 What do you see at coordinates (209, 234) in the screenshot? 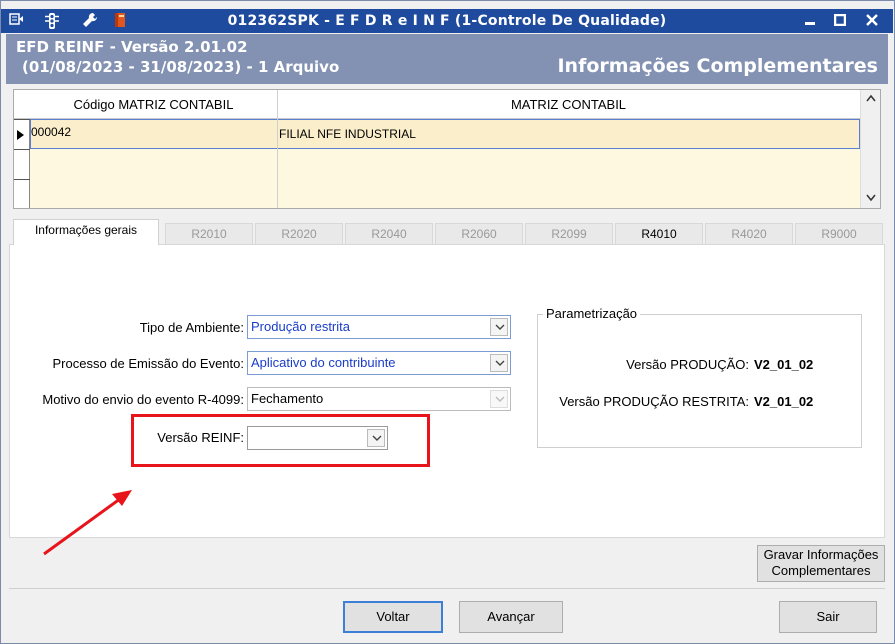
I see `tab-r2010: R2010` at bounding box center [209, 234].